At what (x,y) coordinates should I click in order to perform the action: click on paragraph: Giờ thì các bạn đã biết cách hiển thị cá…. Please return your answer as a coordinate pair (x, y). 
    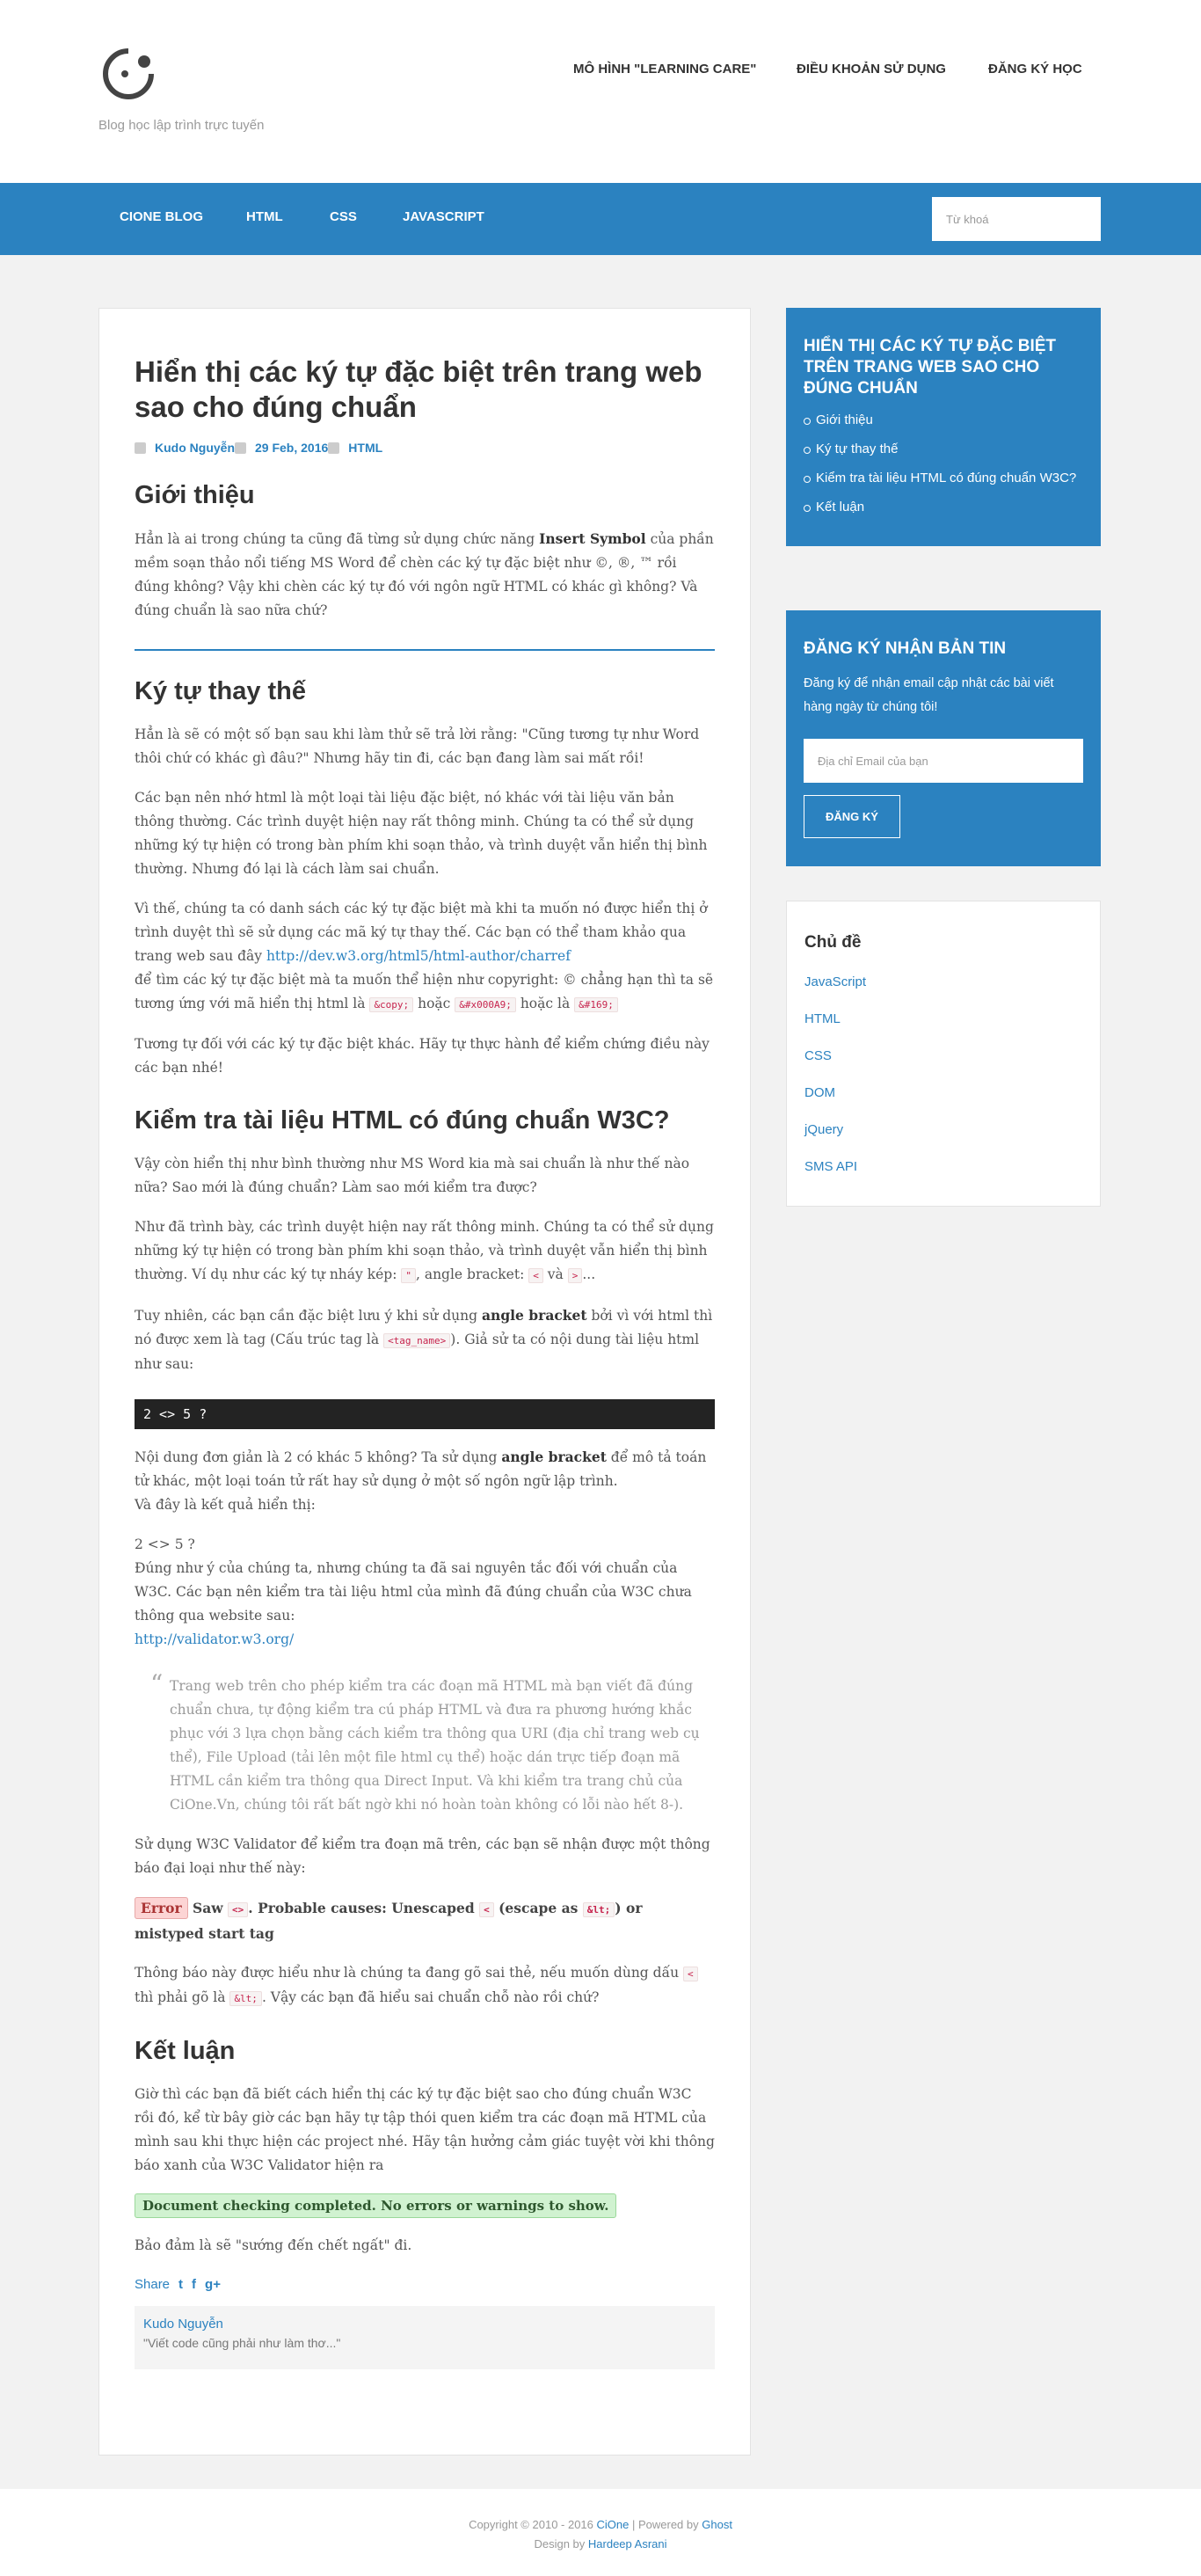
    Looking at the image, I should click on (425, 2129).